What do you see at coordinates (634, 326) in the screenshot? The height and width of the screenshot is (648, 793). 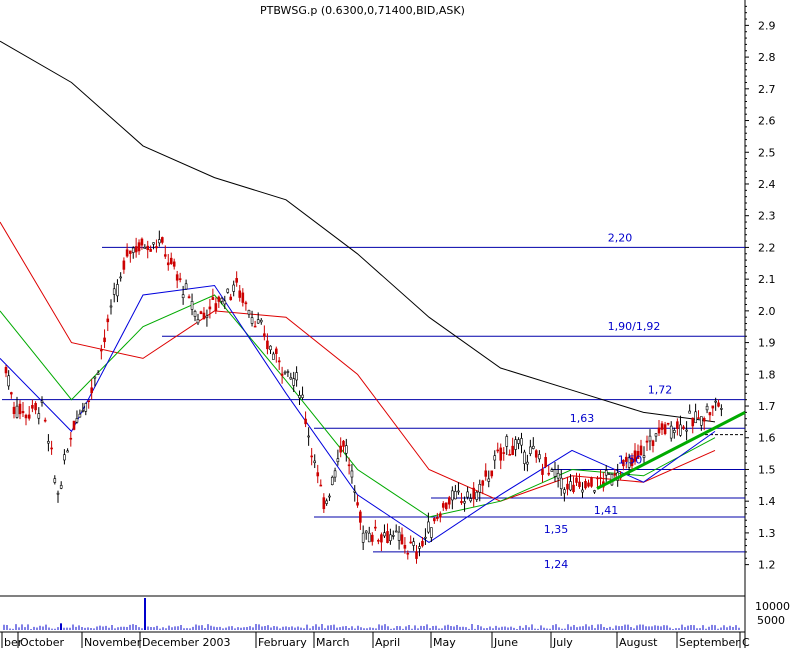 I see `level-label: 1,90/1,92` at bounding box center [634, 326].